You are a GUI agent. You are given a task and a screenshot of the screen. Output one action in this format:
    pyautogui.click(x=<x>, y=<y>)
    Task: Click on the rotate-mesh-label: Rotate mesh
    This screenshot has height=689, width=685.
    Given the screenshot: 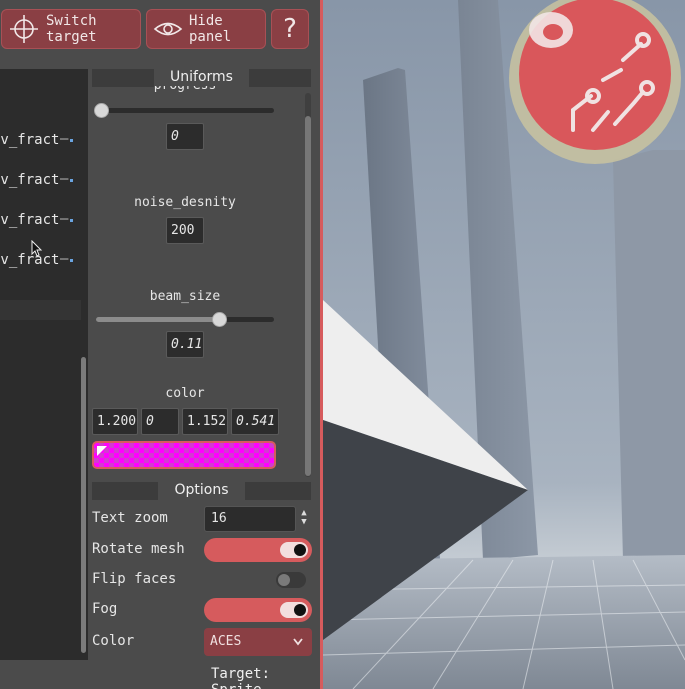 What is the action you would take?
    pyautogui.click(x=138, y=549)
    